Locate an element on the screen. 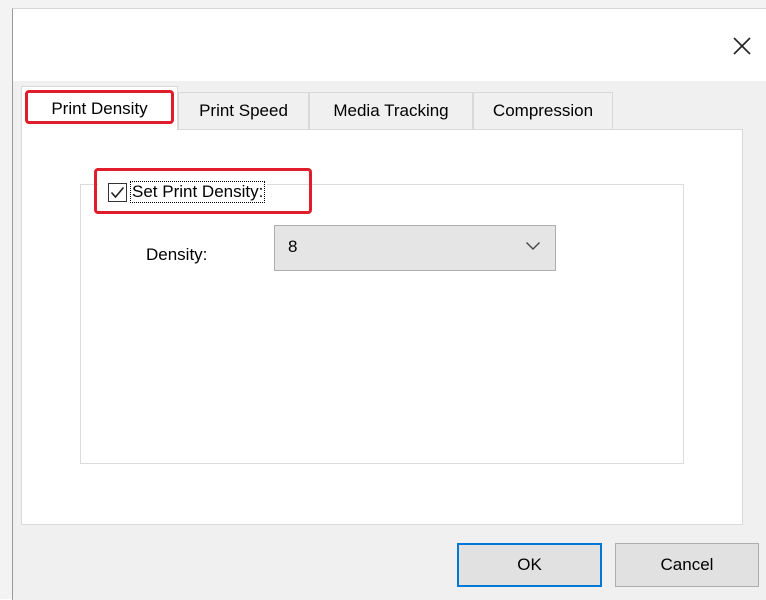 The height and width of the screenshot is (600, 766). tab-print-density: Print Density is located at coordinates (99, 108).